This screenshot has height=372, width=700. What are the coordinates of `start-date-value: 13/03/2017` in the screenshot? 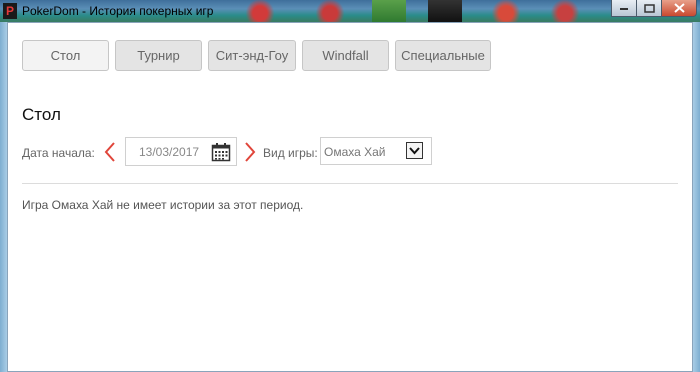 It's located at (169, 152).